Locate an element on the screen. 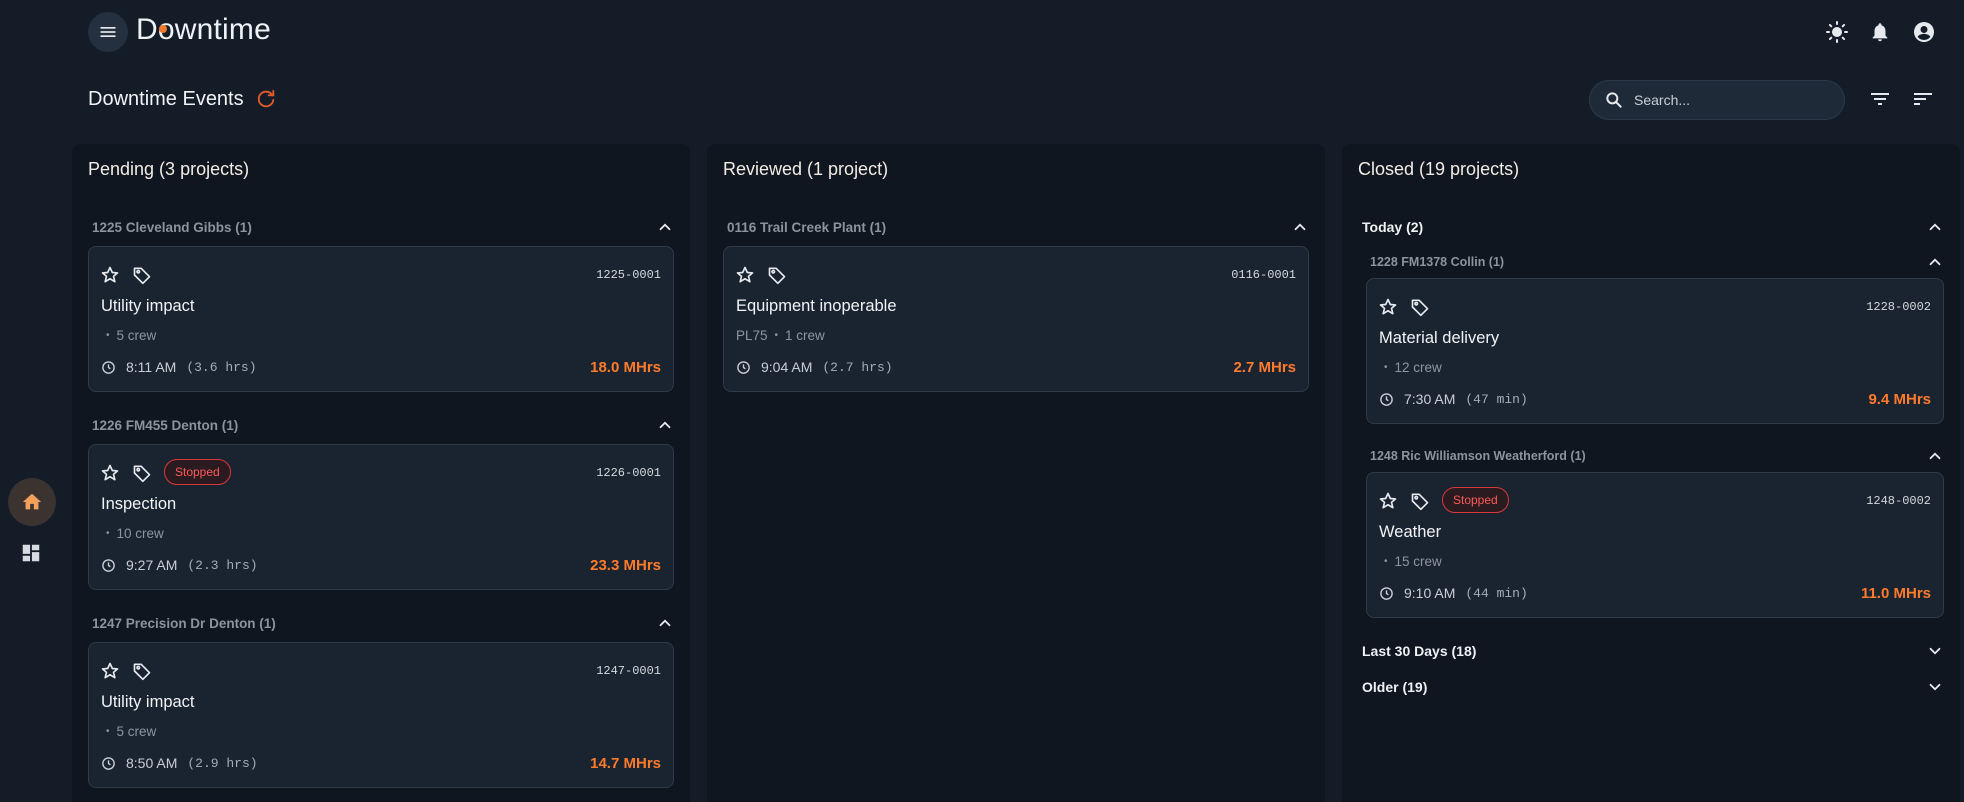  event-start-time: 9:27 AM is located at coordinates (152, 565).